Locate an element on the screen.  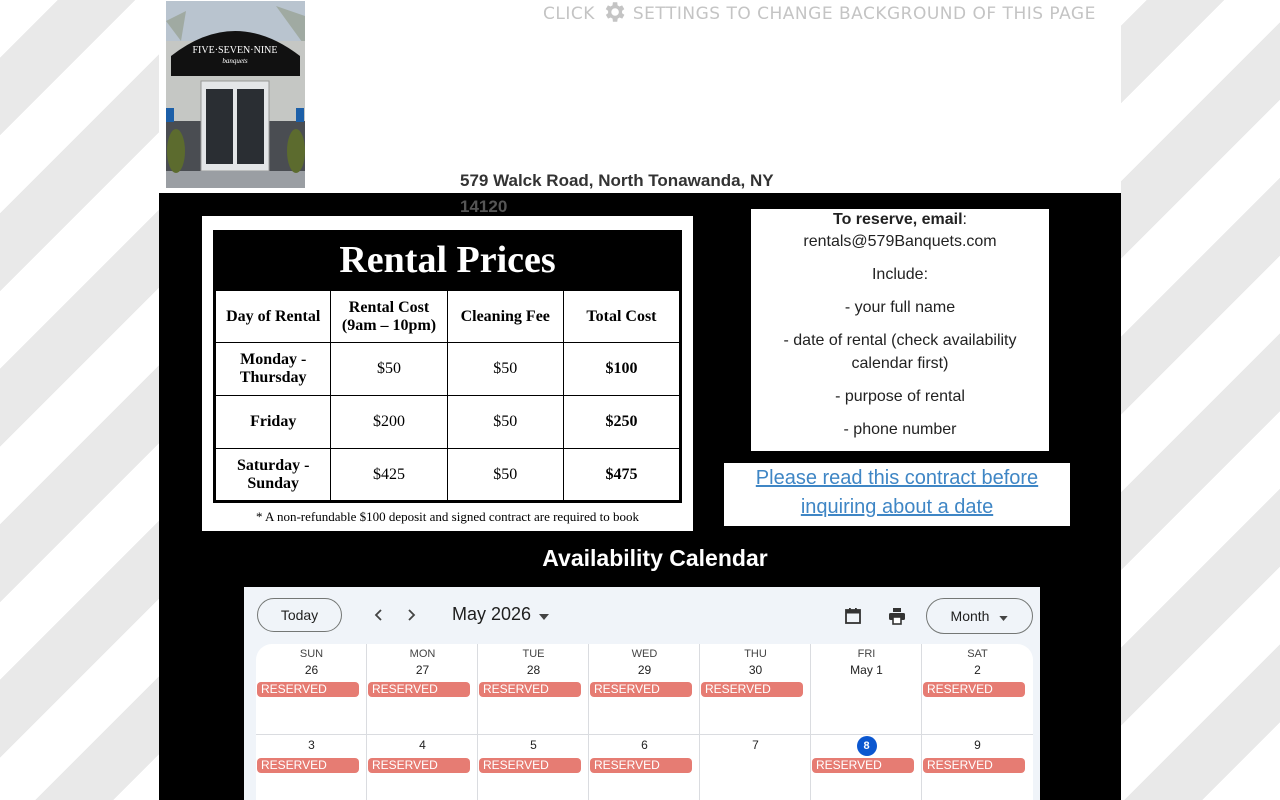
gear-icon is located at coordinates (614, 15).